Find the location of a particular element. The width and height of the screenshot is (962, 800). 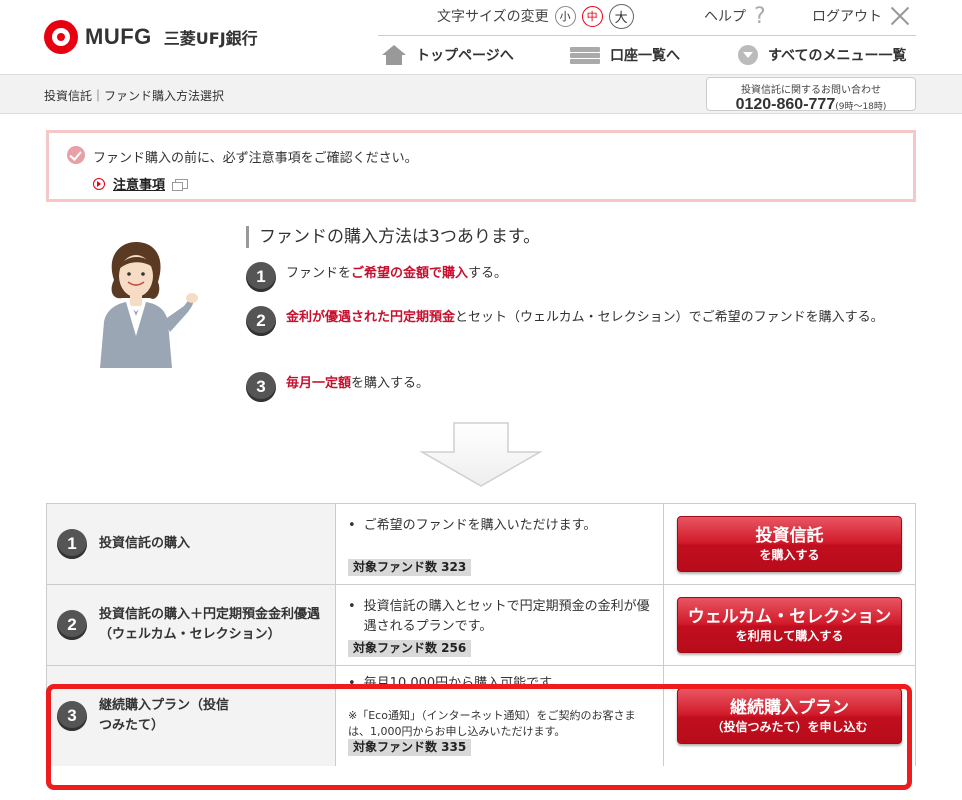

nav-top-page: トップページへ is located at coordinates (448, 55).